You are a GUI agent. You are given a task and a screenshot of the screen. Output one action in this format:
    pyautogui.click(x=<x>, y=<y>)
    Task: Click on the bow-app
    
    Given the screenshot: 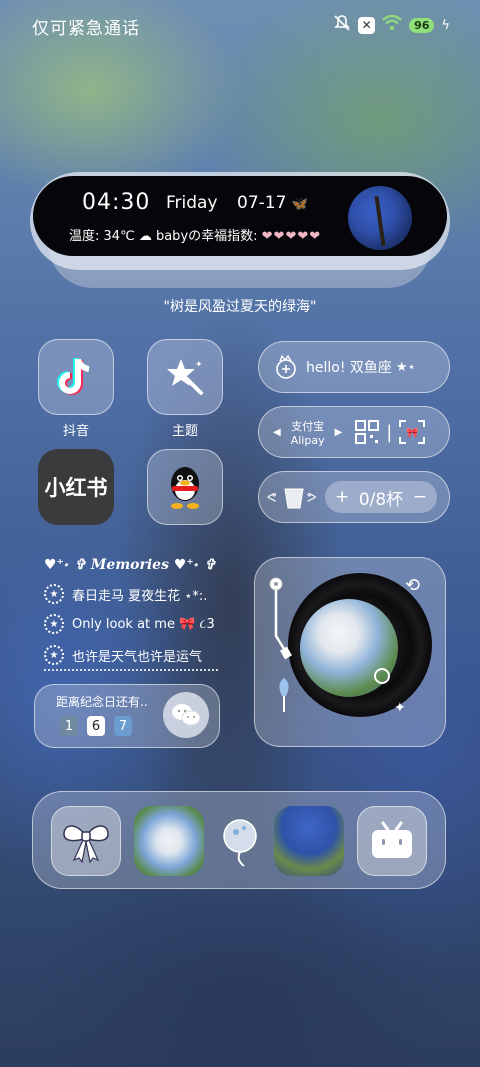 What is the action you would take?
    pyautogui.click(x=86, y=841)
    